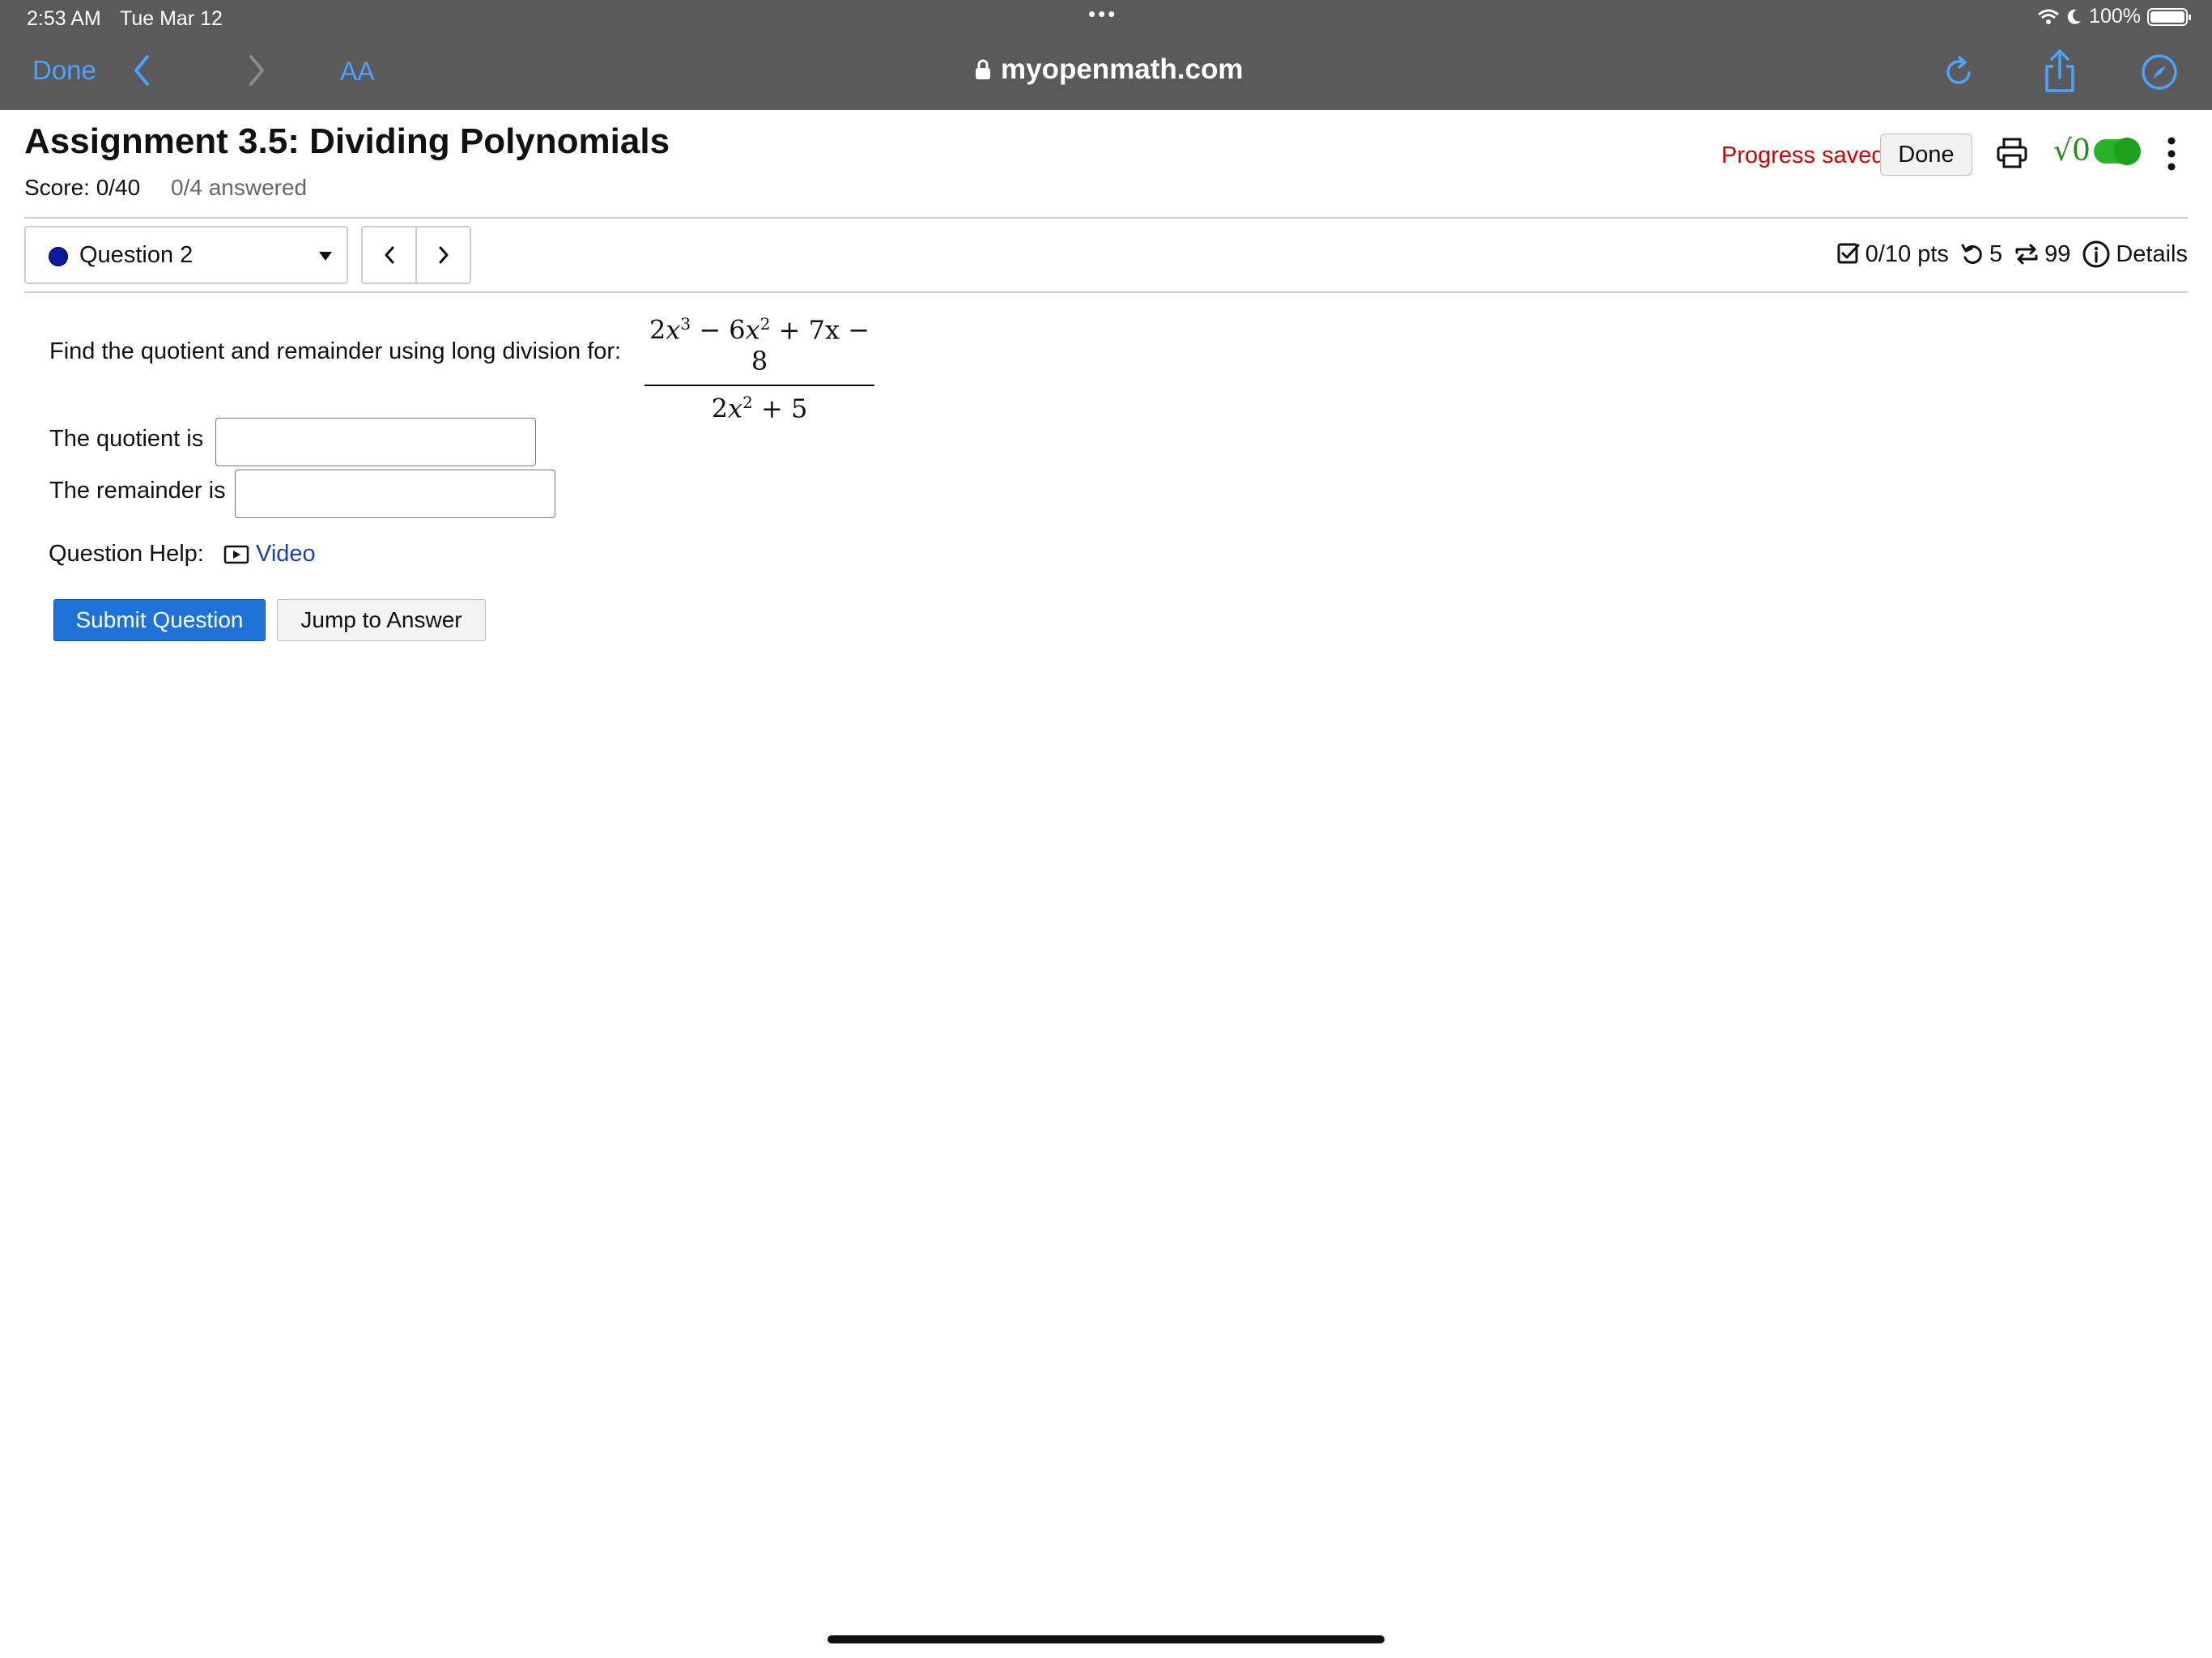 The image size is (2212, 1658). I want to click on battery-percent: 100%, so click(2115, 16).